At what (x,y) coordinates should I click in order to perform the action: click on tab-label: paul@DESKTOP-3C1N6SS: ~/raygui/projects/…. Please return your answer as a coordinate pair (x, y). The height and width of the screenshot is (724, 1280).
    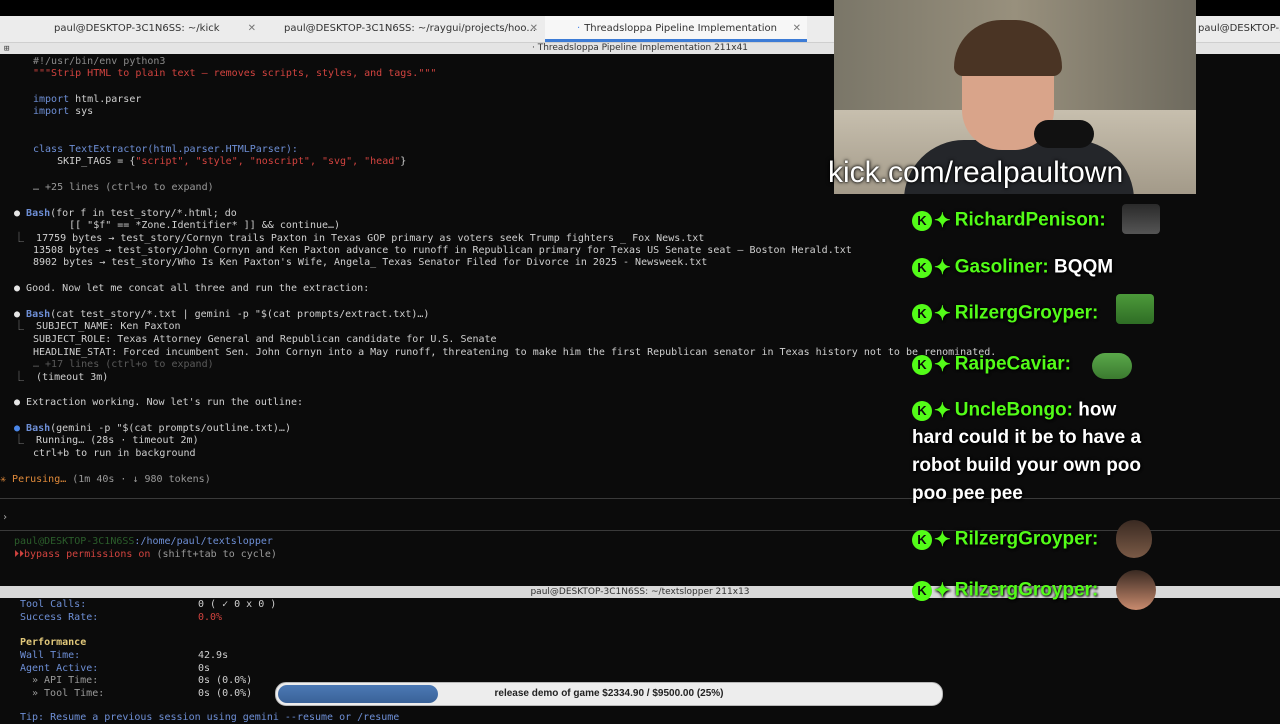
    Looking at the image, I should click on (410, 28).